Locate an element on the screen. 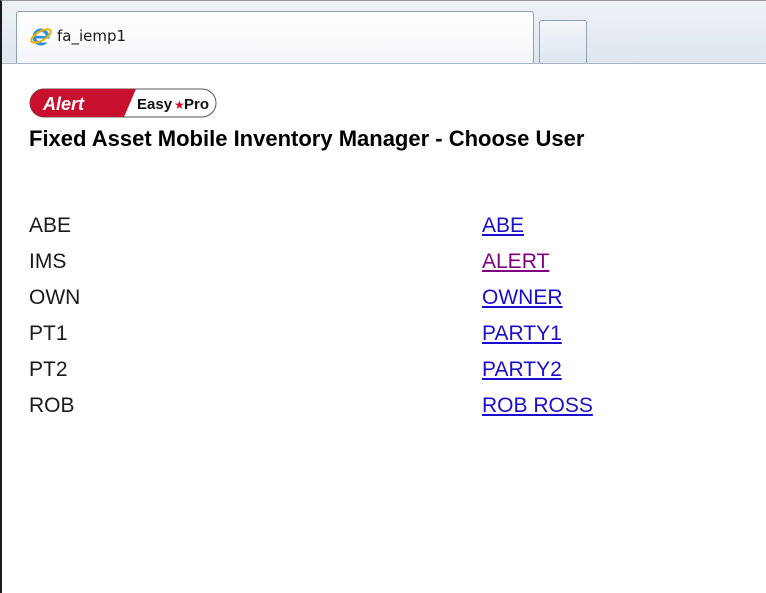 This screenshot has width=766, height=593. user-link-pt2: PARTY2 is located at coordinates (522, 370).